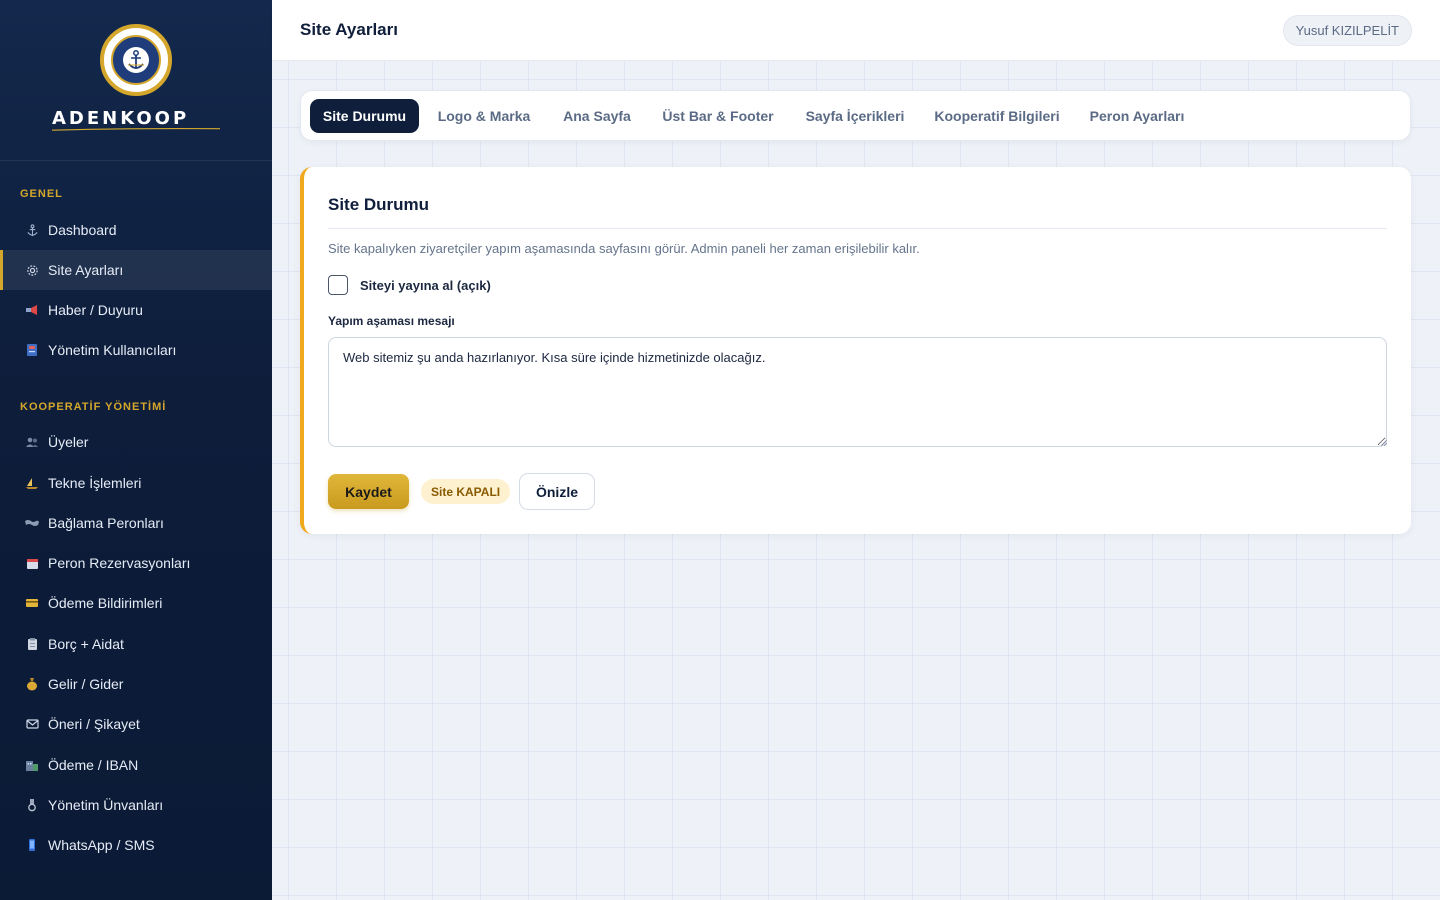  I want to click on boat-icon, so click(32, 483).